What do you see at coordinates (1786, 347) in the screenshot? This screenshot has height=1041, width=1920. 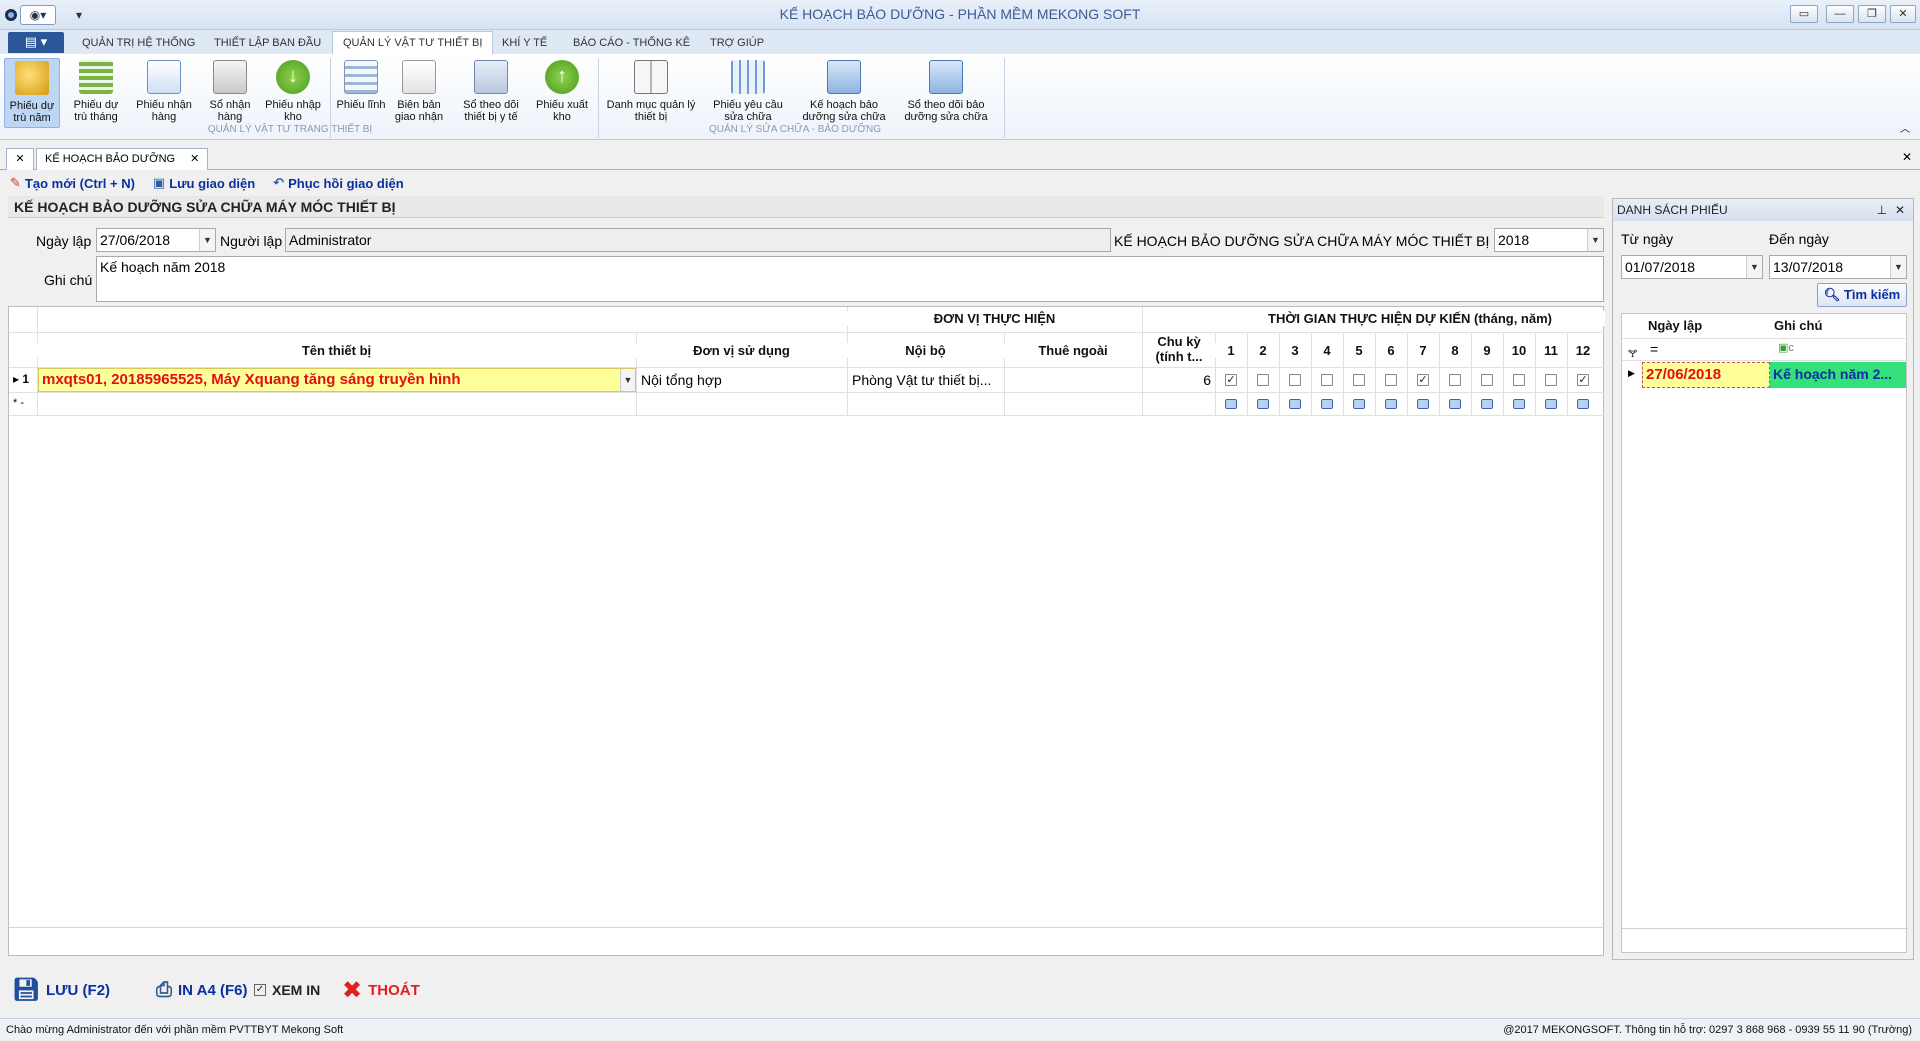 I see `filter-note-icon: ▣c` at bounding box center [1786, 347].